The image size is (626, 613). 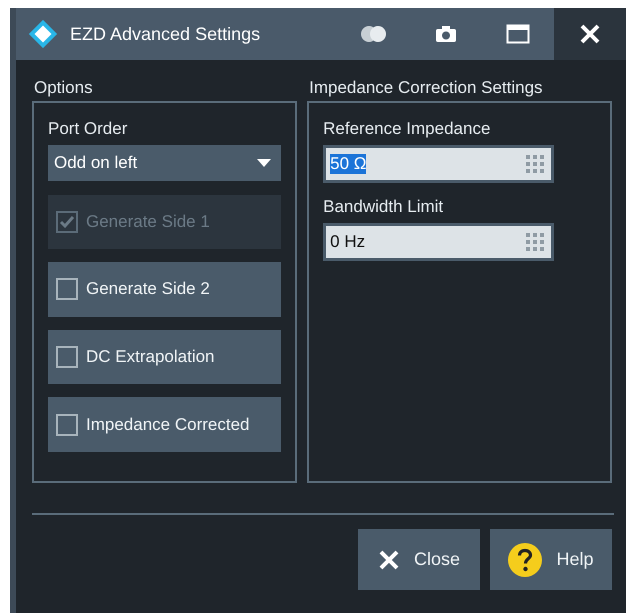 I want to click on field-label: Port Order, so click(x=88, y=129).